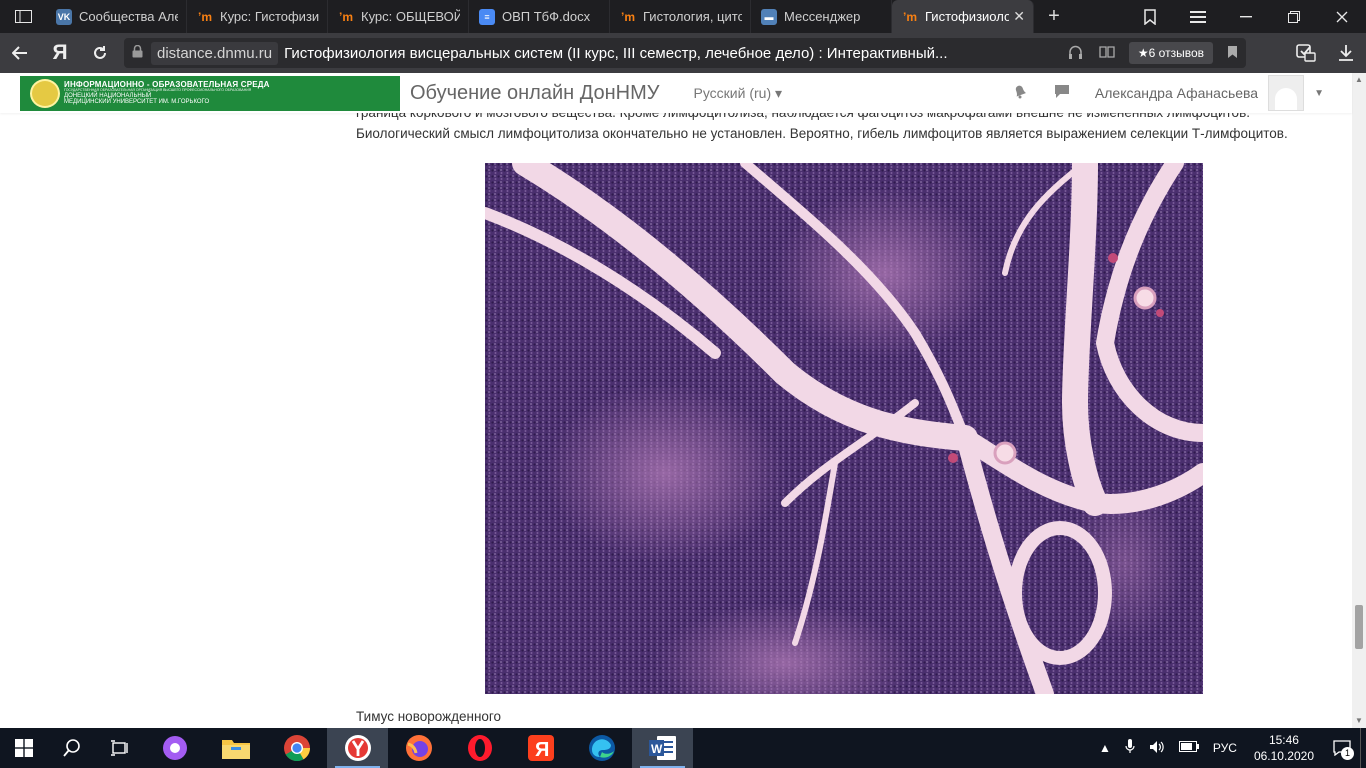 This screenshot has width=1366, height=768. I want to click on file-explorer-icon, so click(235, 748).